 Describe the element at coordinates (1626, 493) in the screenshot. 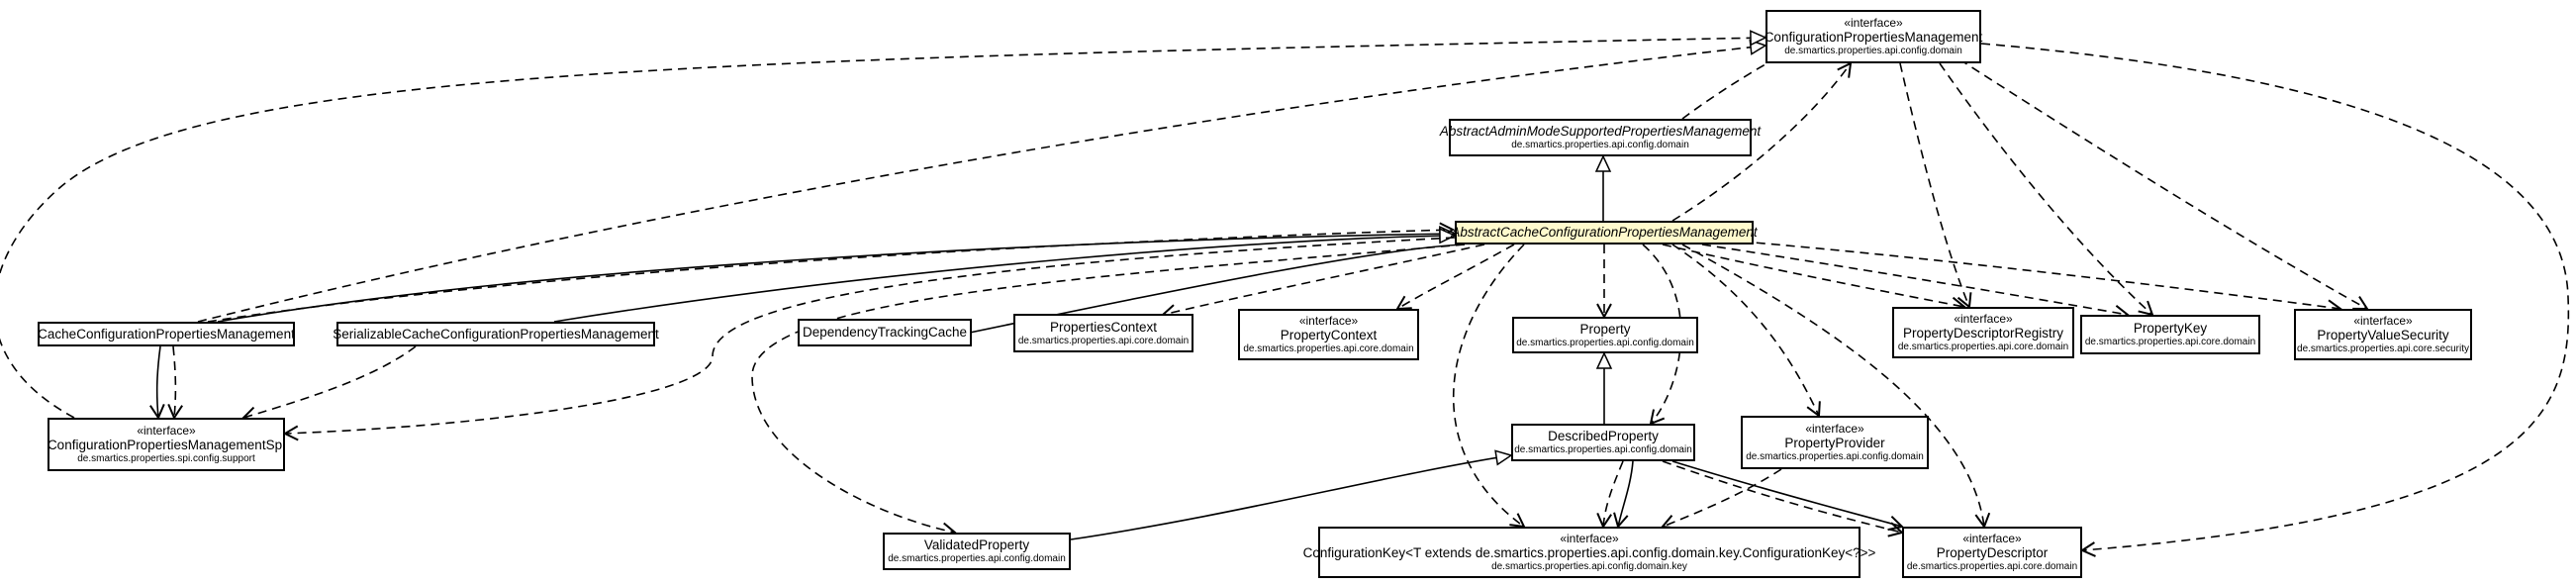

I see `edge-association-dprop-to-ckey` at that location.